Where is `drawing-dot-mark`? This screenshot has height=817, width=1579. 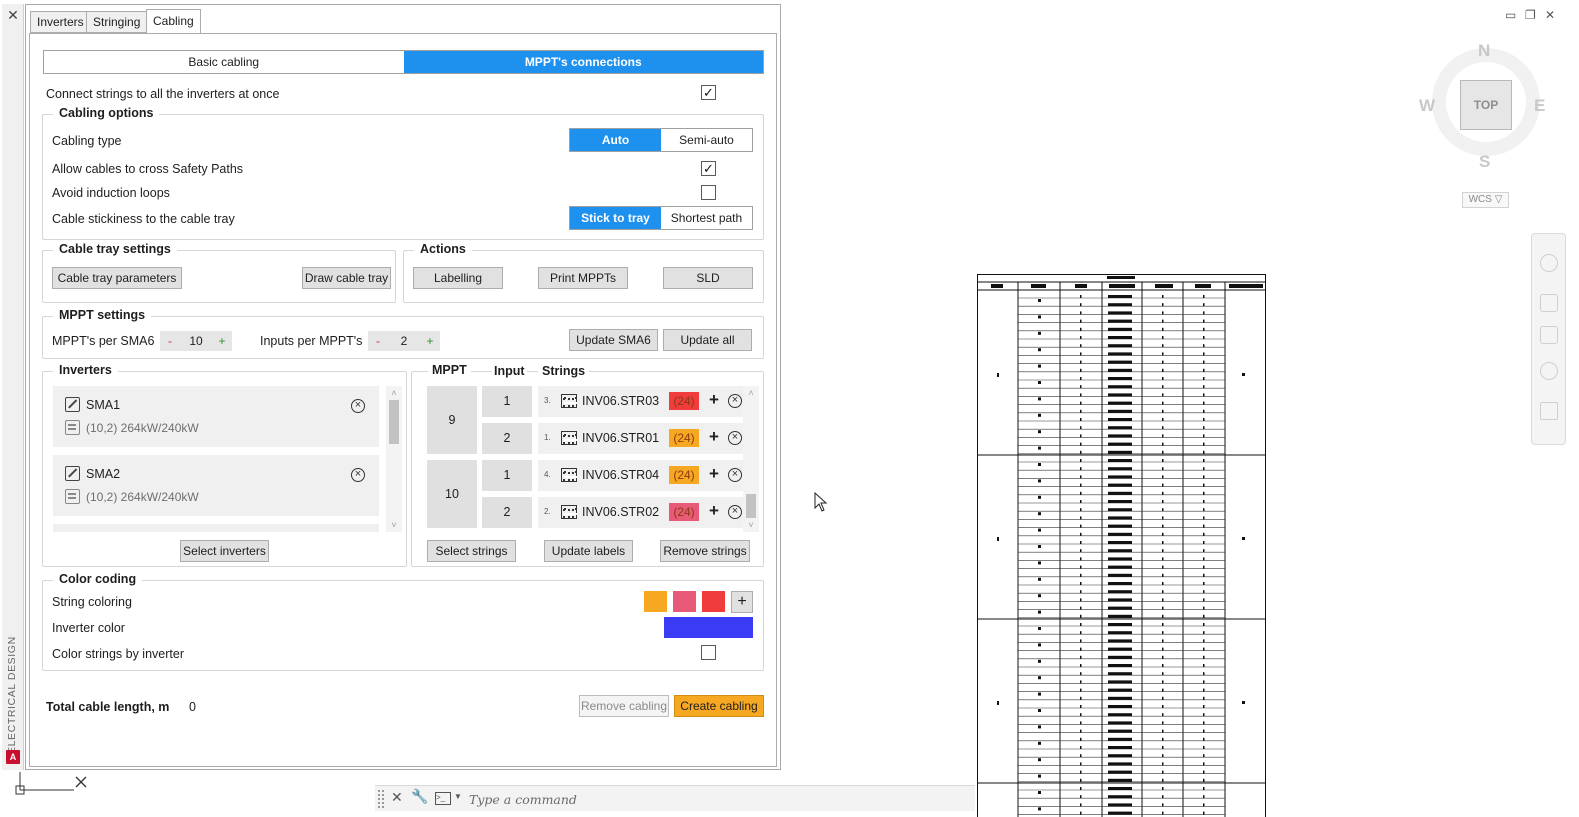 drawing-dot-mark is located at coordinates (1039, 579).